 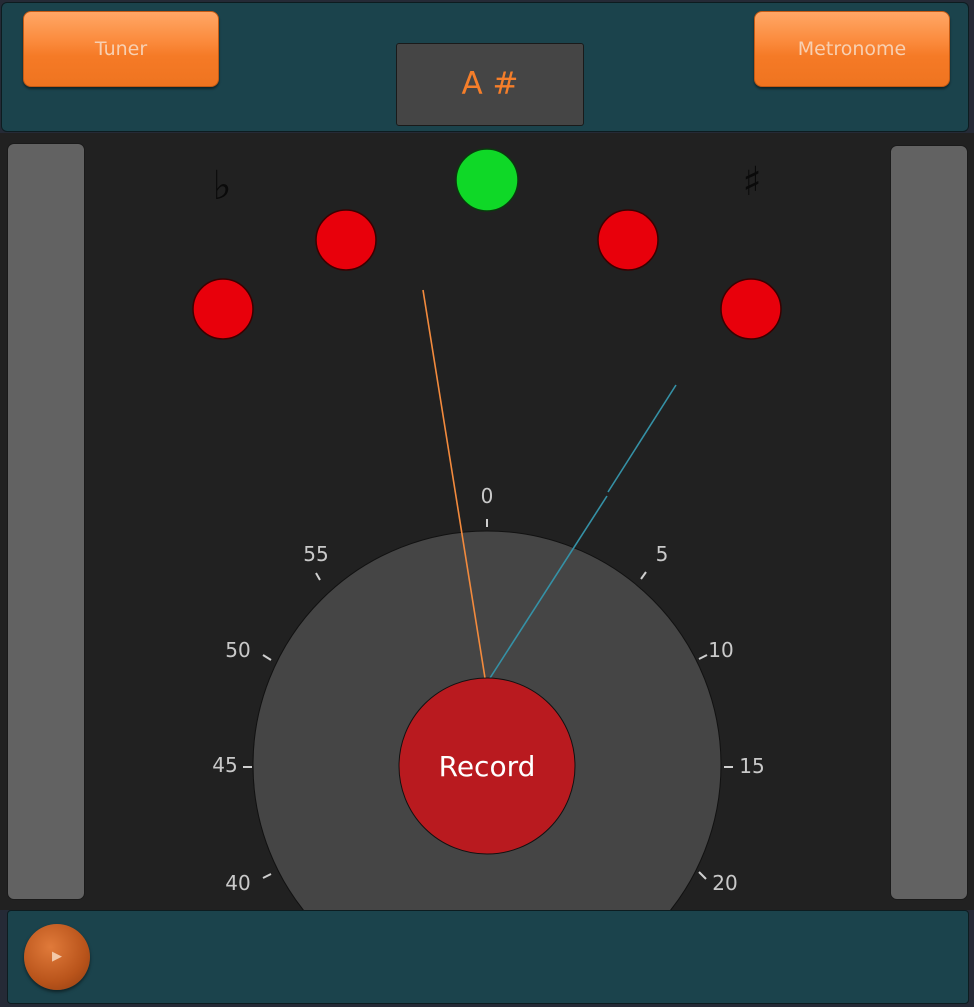 I want to click on metronome-button: Metronome, so click(x=852, y=49).